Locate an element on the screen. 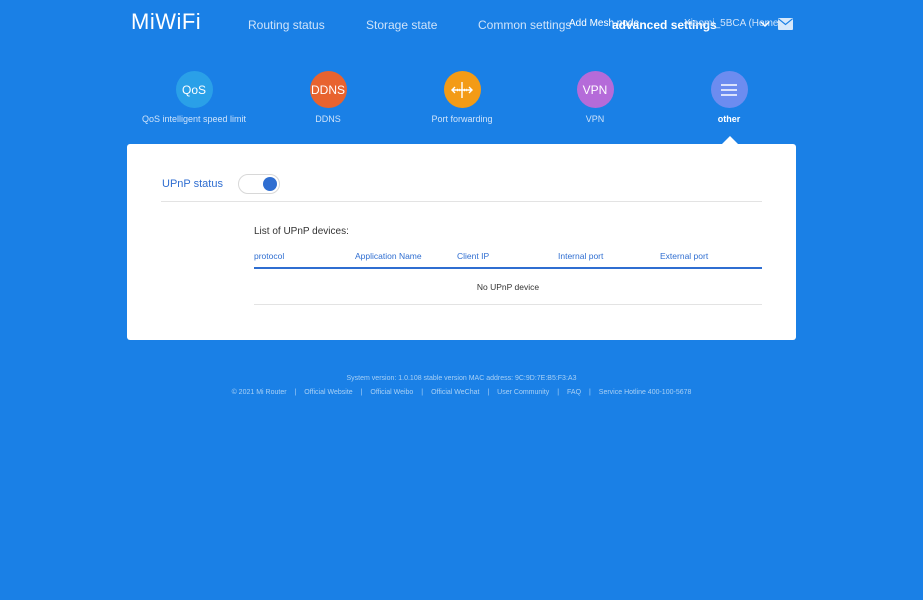 This screenshot has width=923, height=600. tool-other-label: other is located at coordinates (729, 119).